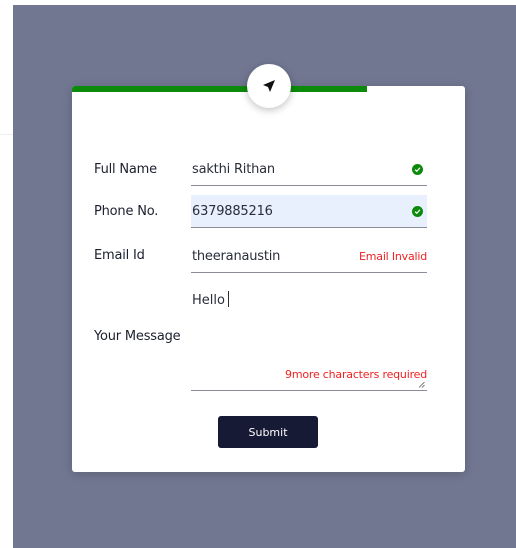  Describe the element at coordinates (228, 299) in the screenshot. I see `text-caret` at that location.